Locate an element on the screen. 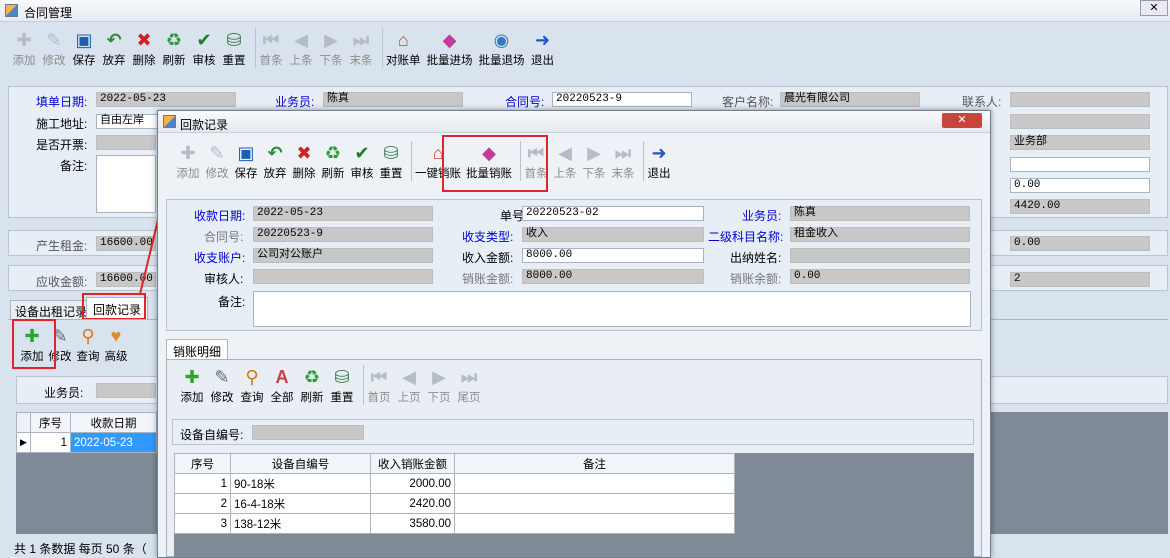 The image size is (1170, 558). dlg-salesman-field: 陈真 is located at coordinates (880, 213).